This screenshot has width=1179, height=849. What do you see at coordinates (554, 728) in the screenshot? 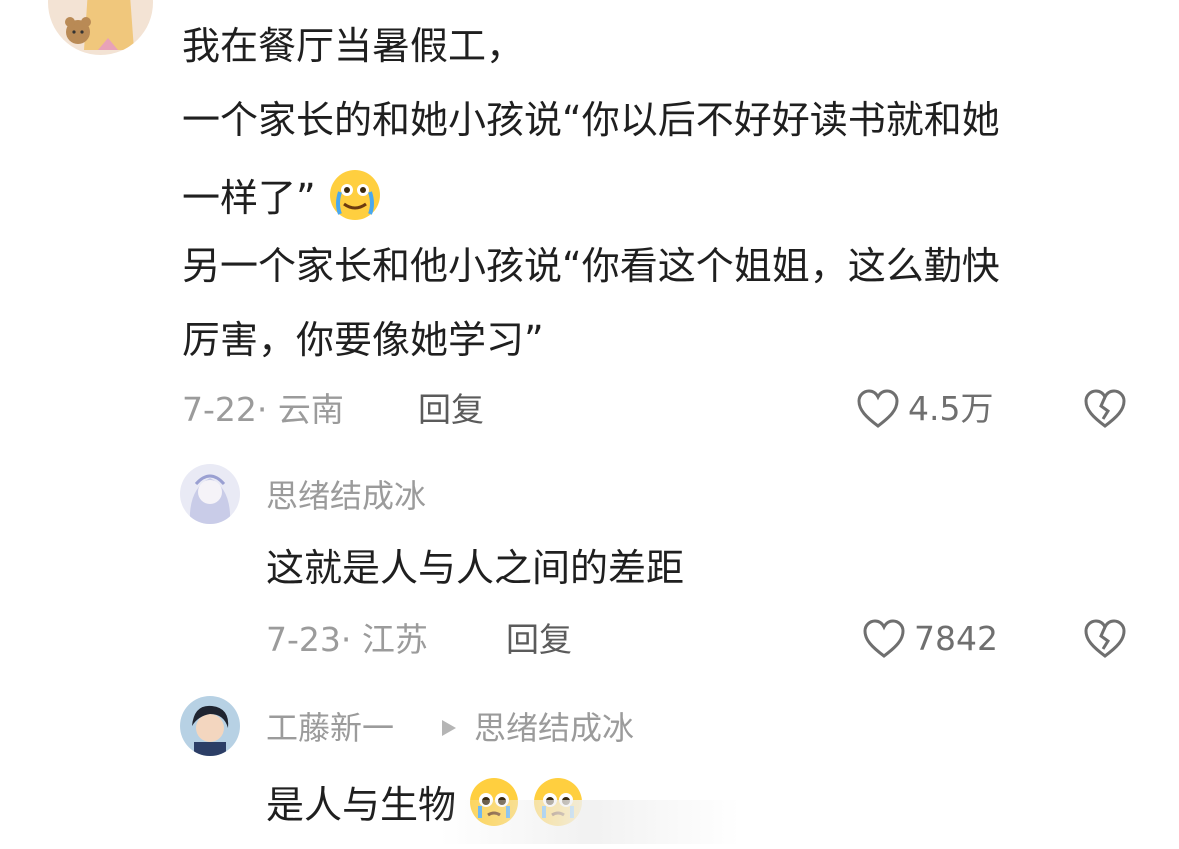
I see `reply-to-username: 思绪结成冰` at bounding box center [554, 728].